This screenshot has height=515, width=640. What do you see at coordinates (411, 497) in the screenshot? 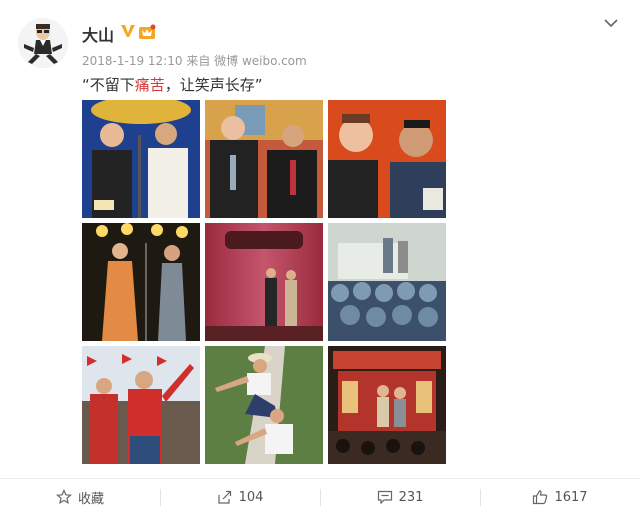
I see `comment-count: 231` at bounding box center [411, 497].